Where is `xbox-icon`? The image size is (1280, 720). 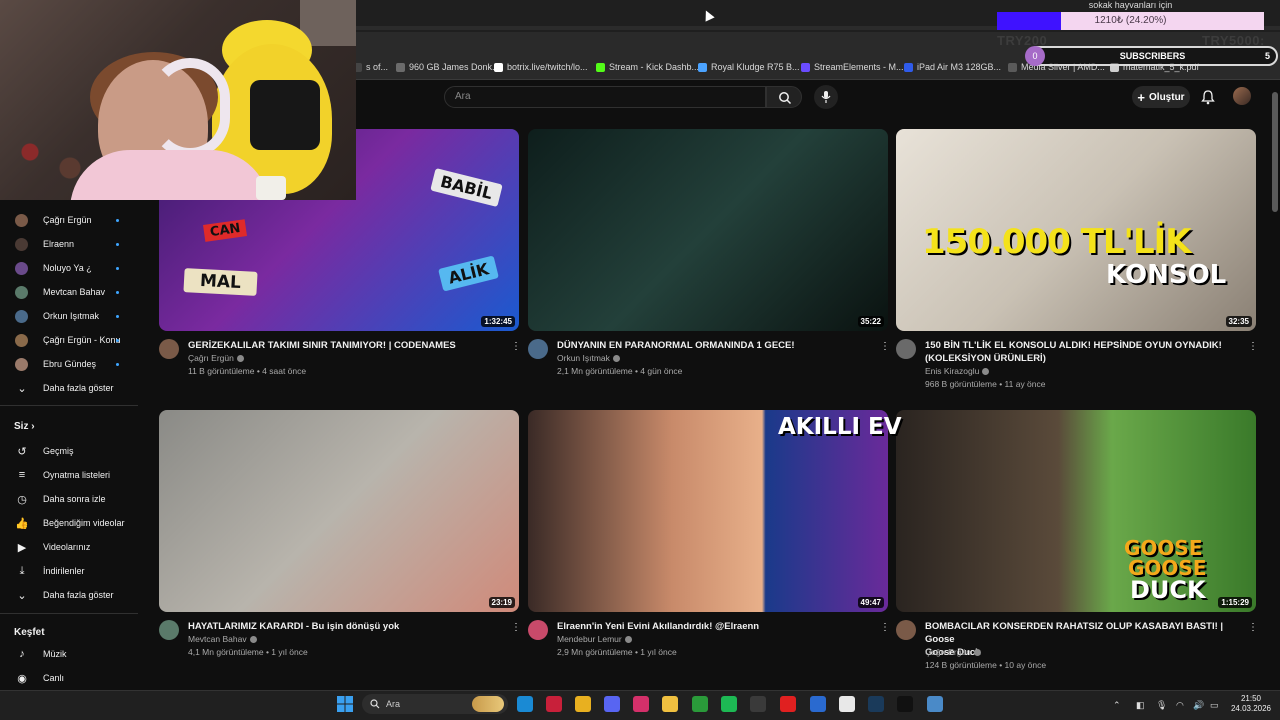 xbox-icon is located at coordinates (700, 704).